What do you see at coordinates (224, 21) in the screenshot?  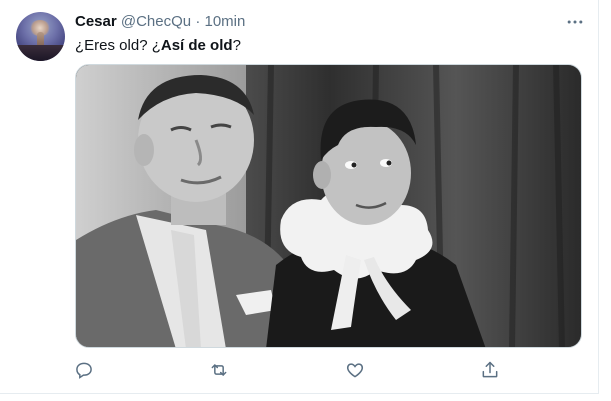 I see `tweet-timestamp: 10min` at bounding box center [224, 21].